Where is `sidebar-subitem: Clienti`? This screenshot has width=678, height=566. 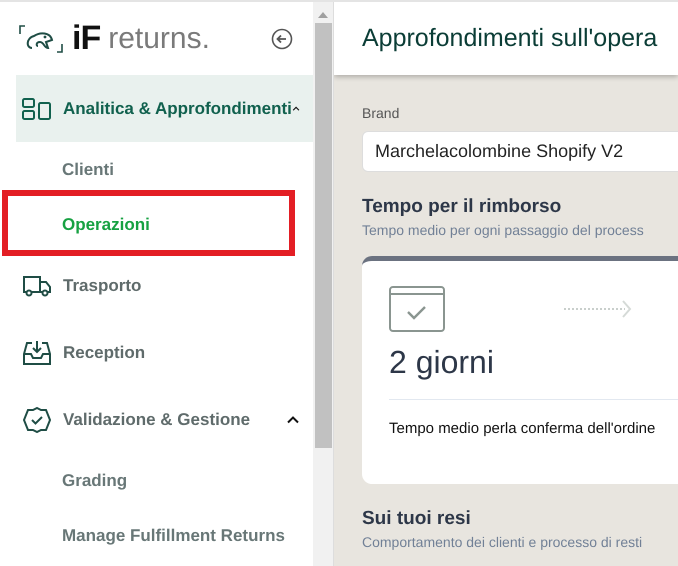
sidebar-subitem: Clienti is located at coordinates (88, 170).